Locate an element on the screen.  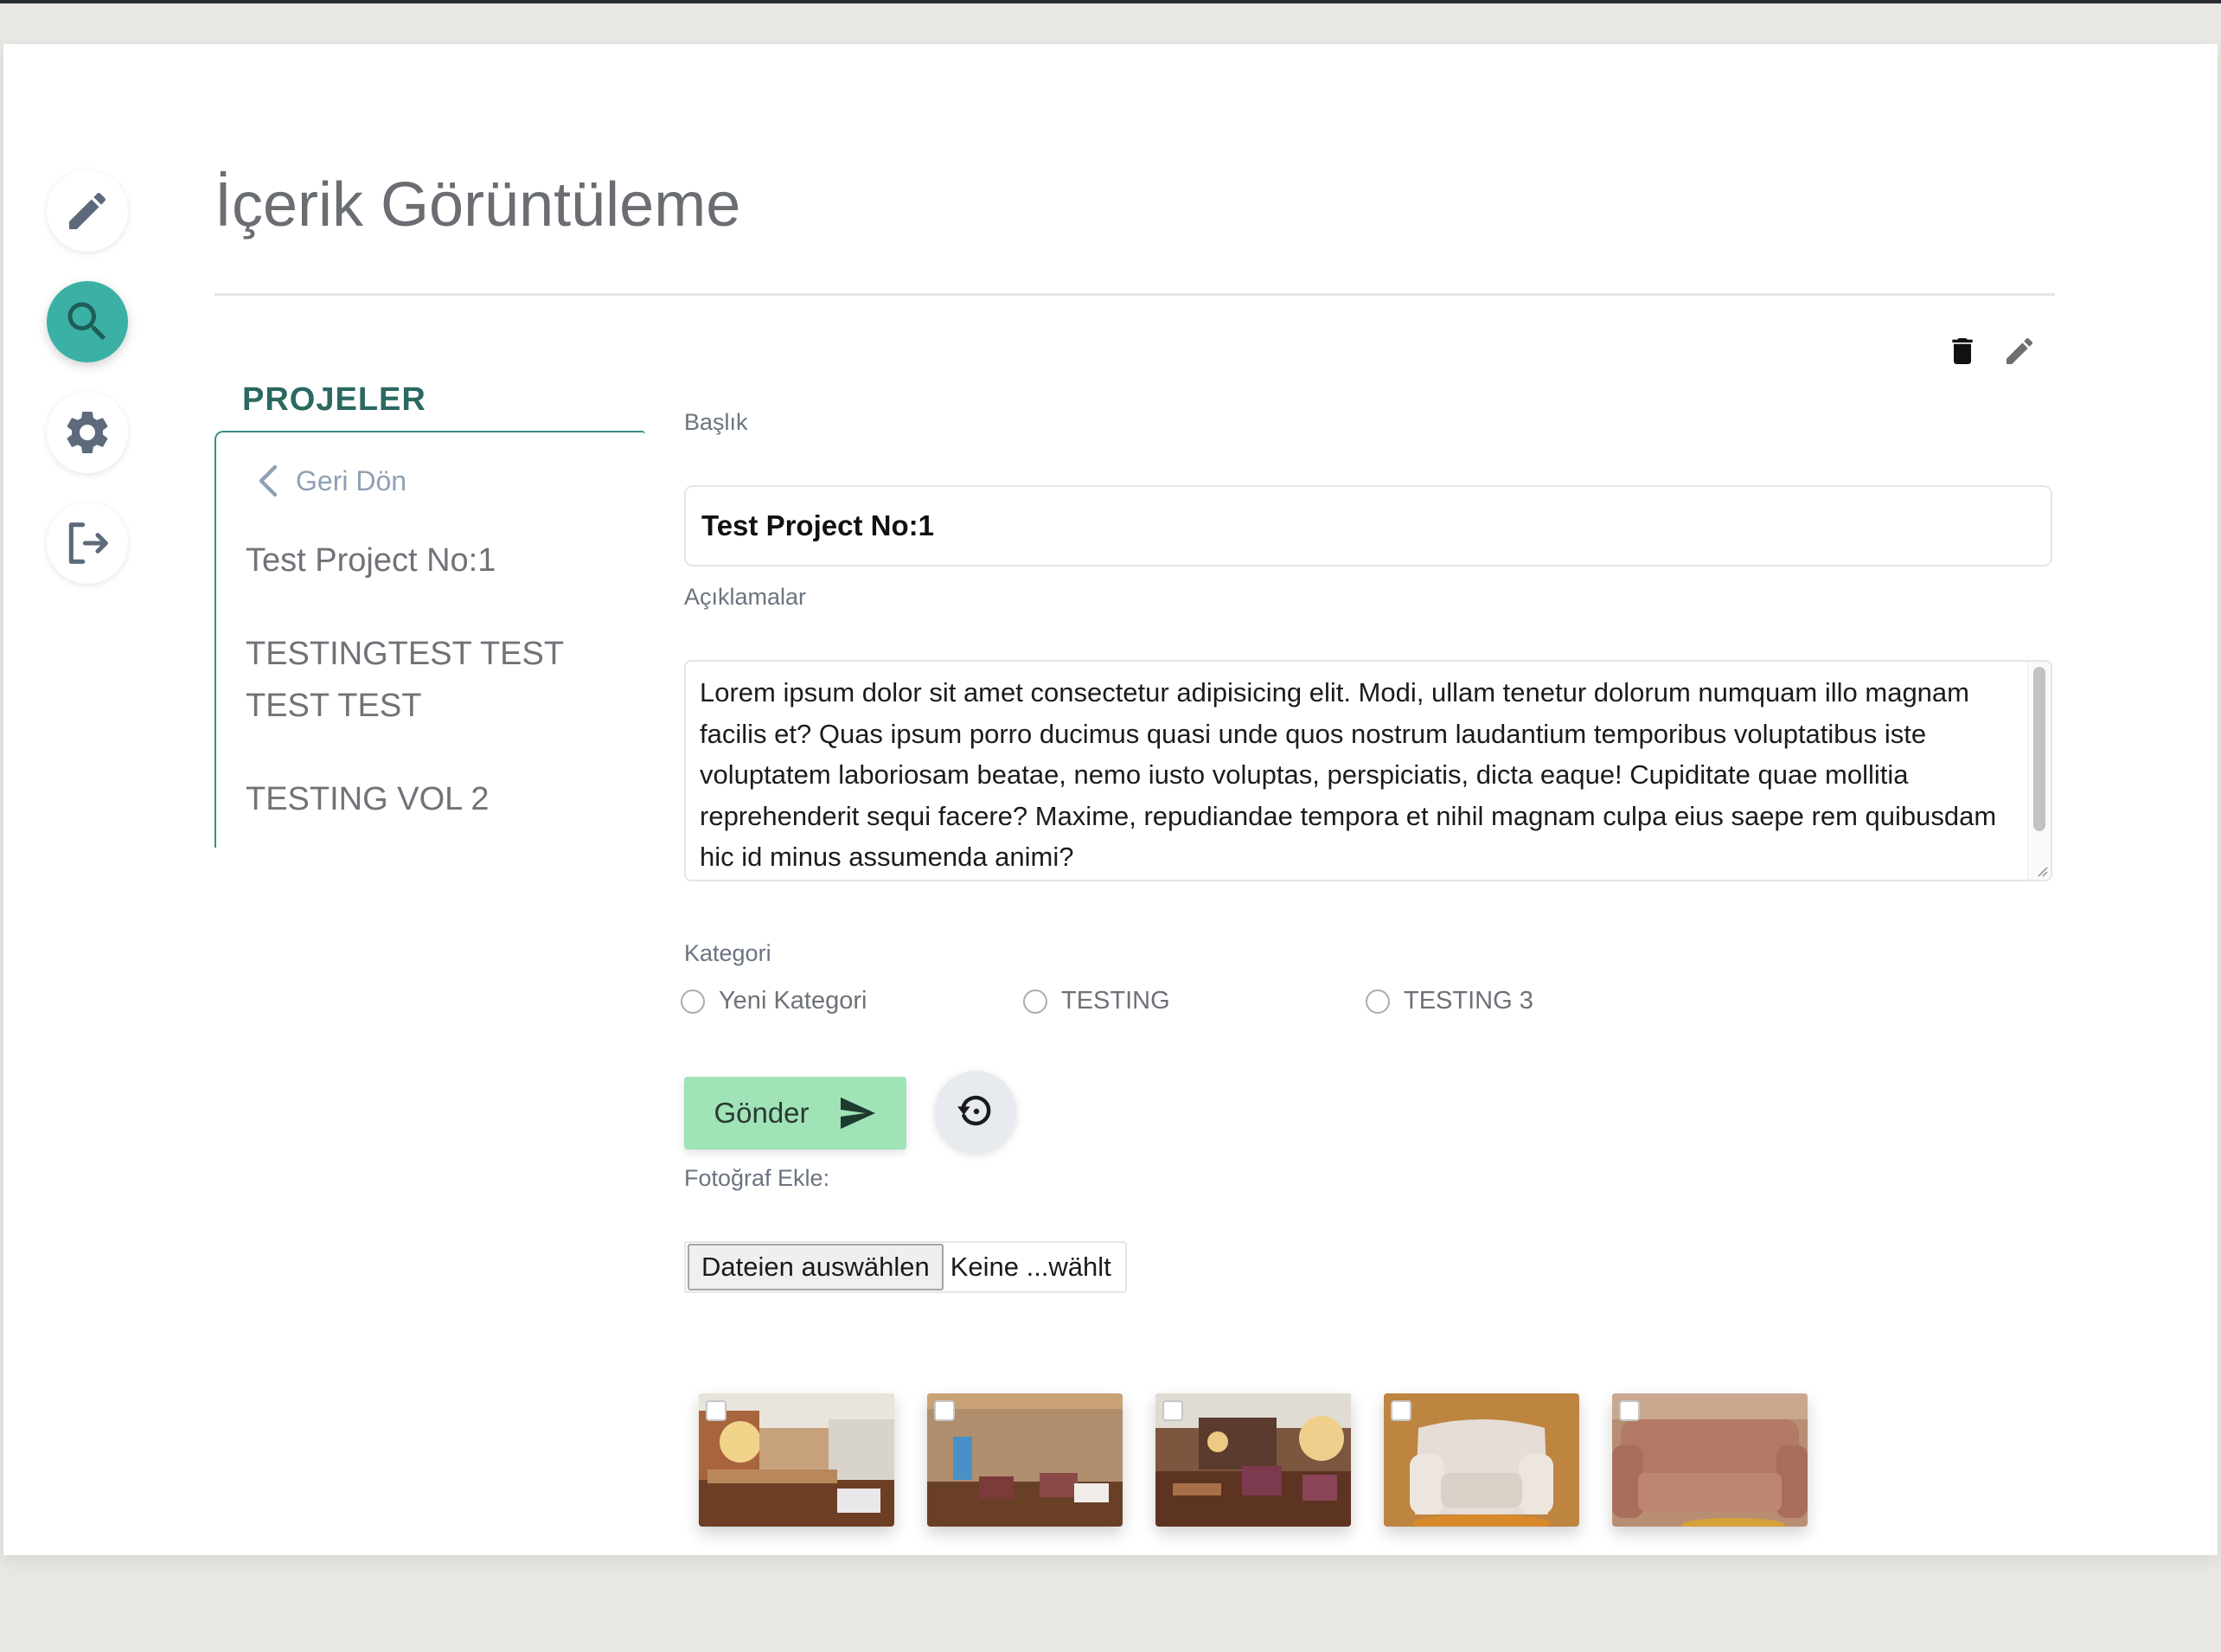
logout-icon is located at coordinates (88, 543).